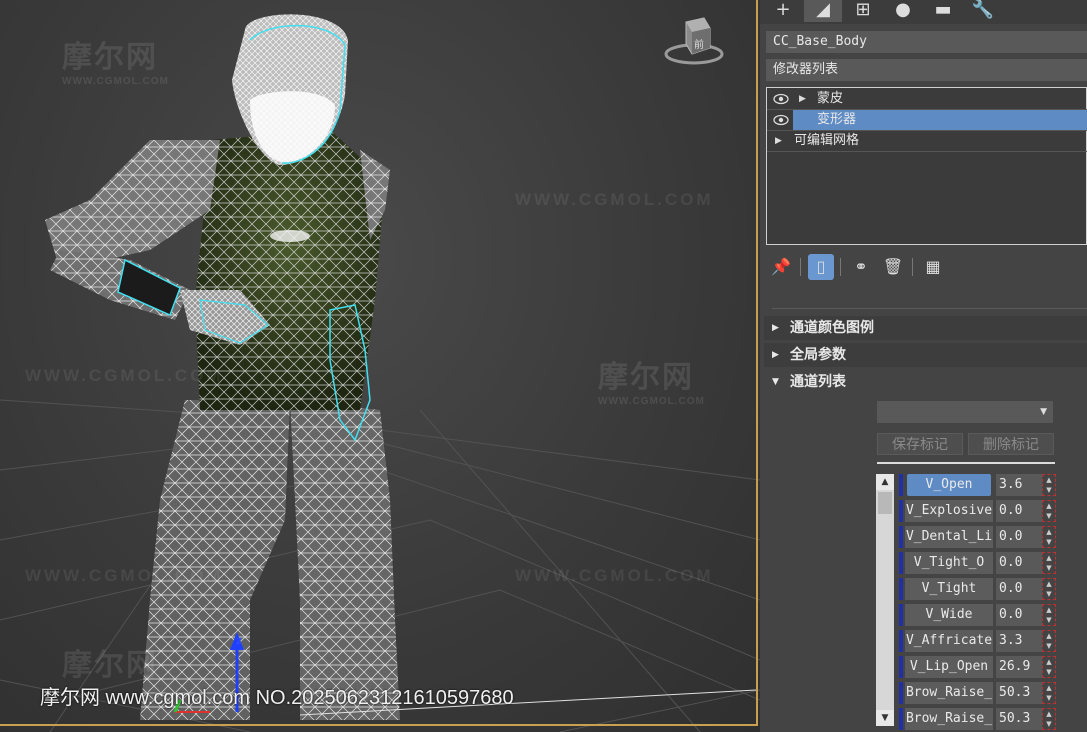  What do you see at coordinates (949, 563) in the screenshot?
I see `channel-name-button: V_Tight_O` at bounding box center [949, 563].